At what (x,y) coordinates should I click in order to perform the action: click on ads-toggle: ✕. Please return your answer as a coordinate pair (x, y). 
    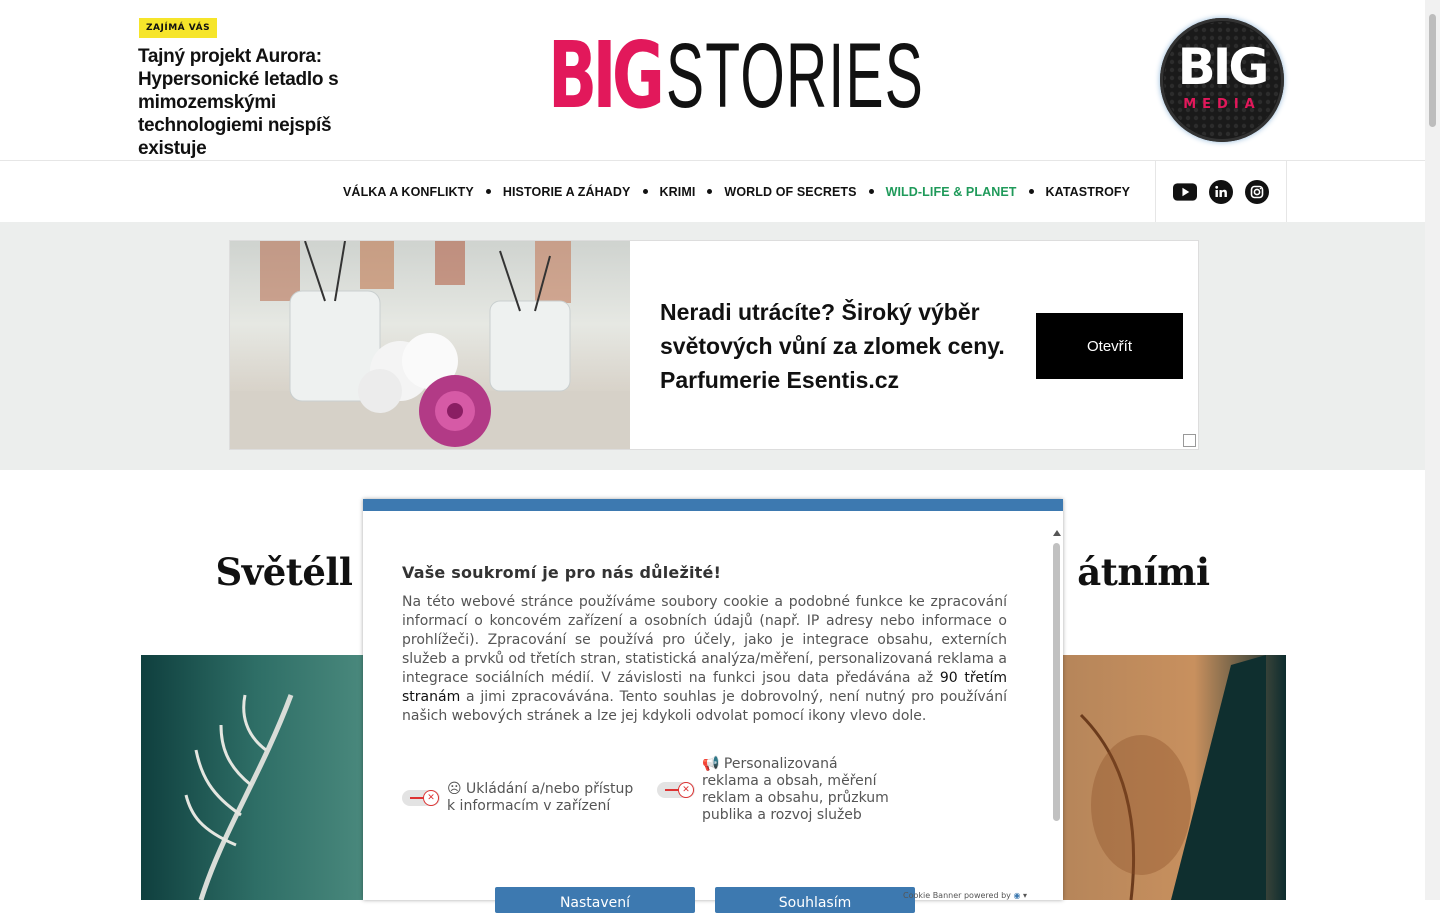
    Looking at the image, I should click on (676, 790).